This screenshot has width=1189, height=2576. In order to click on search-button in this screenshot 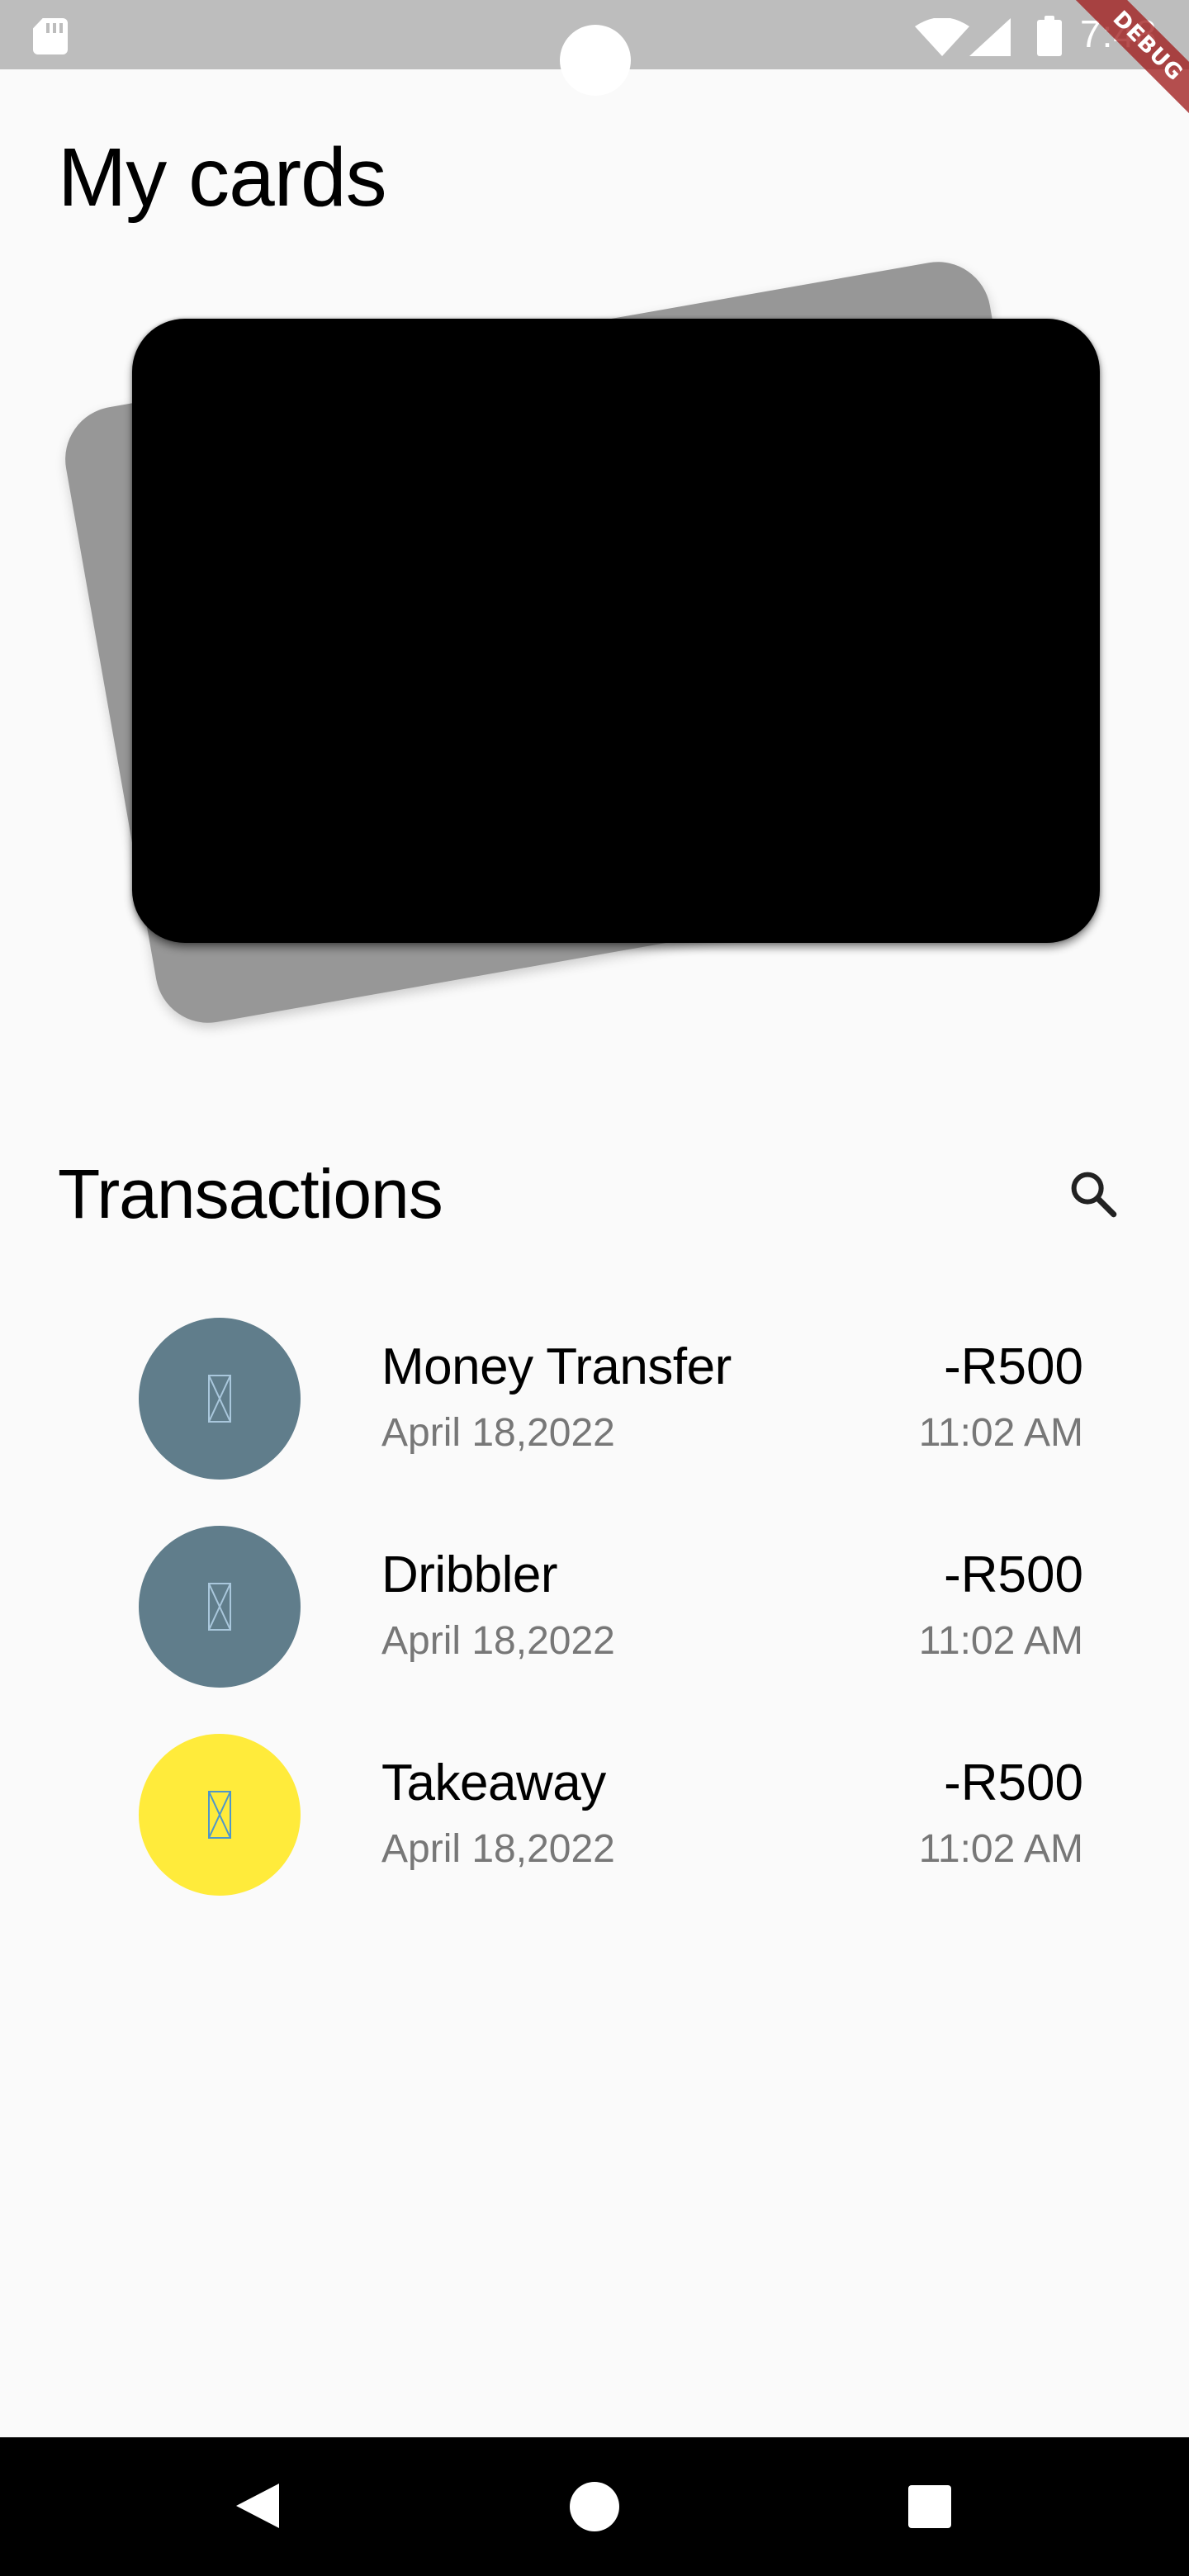, I will do `click(1093, 1194)`.